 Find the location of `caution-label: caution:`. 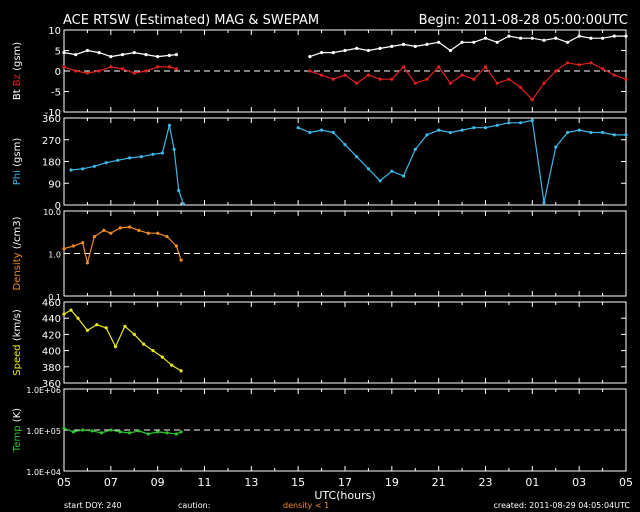

caution-label: caution: is located at coordinates (194, 505).